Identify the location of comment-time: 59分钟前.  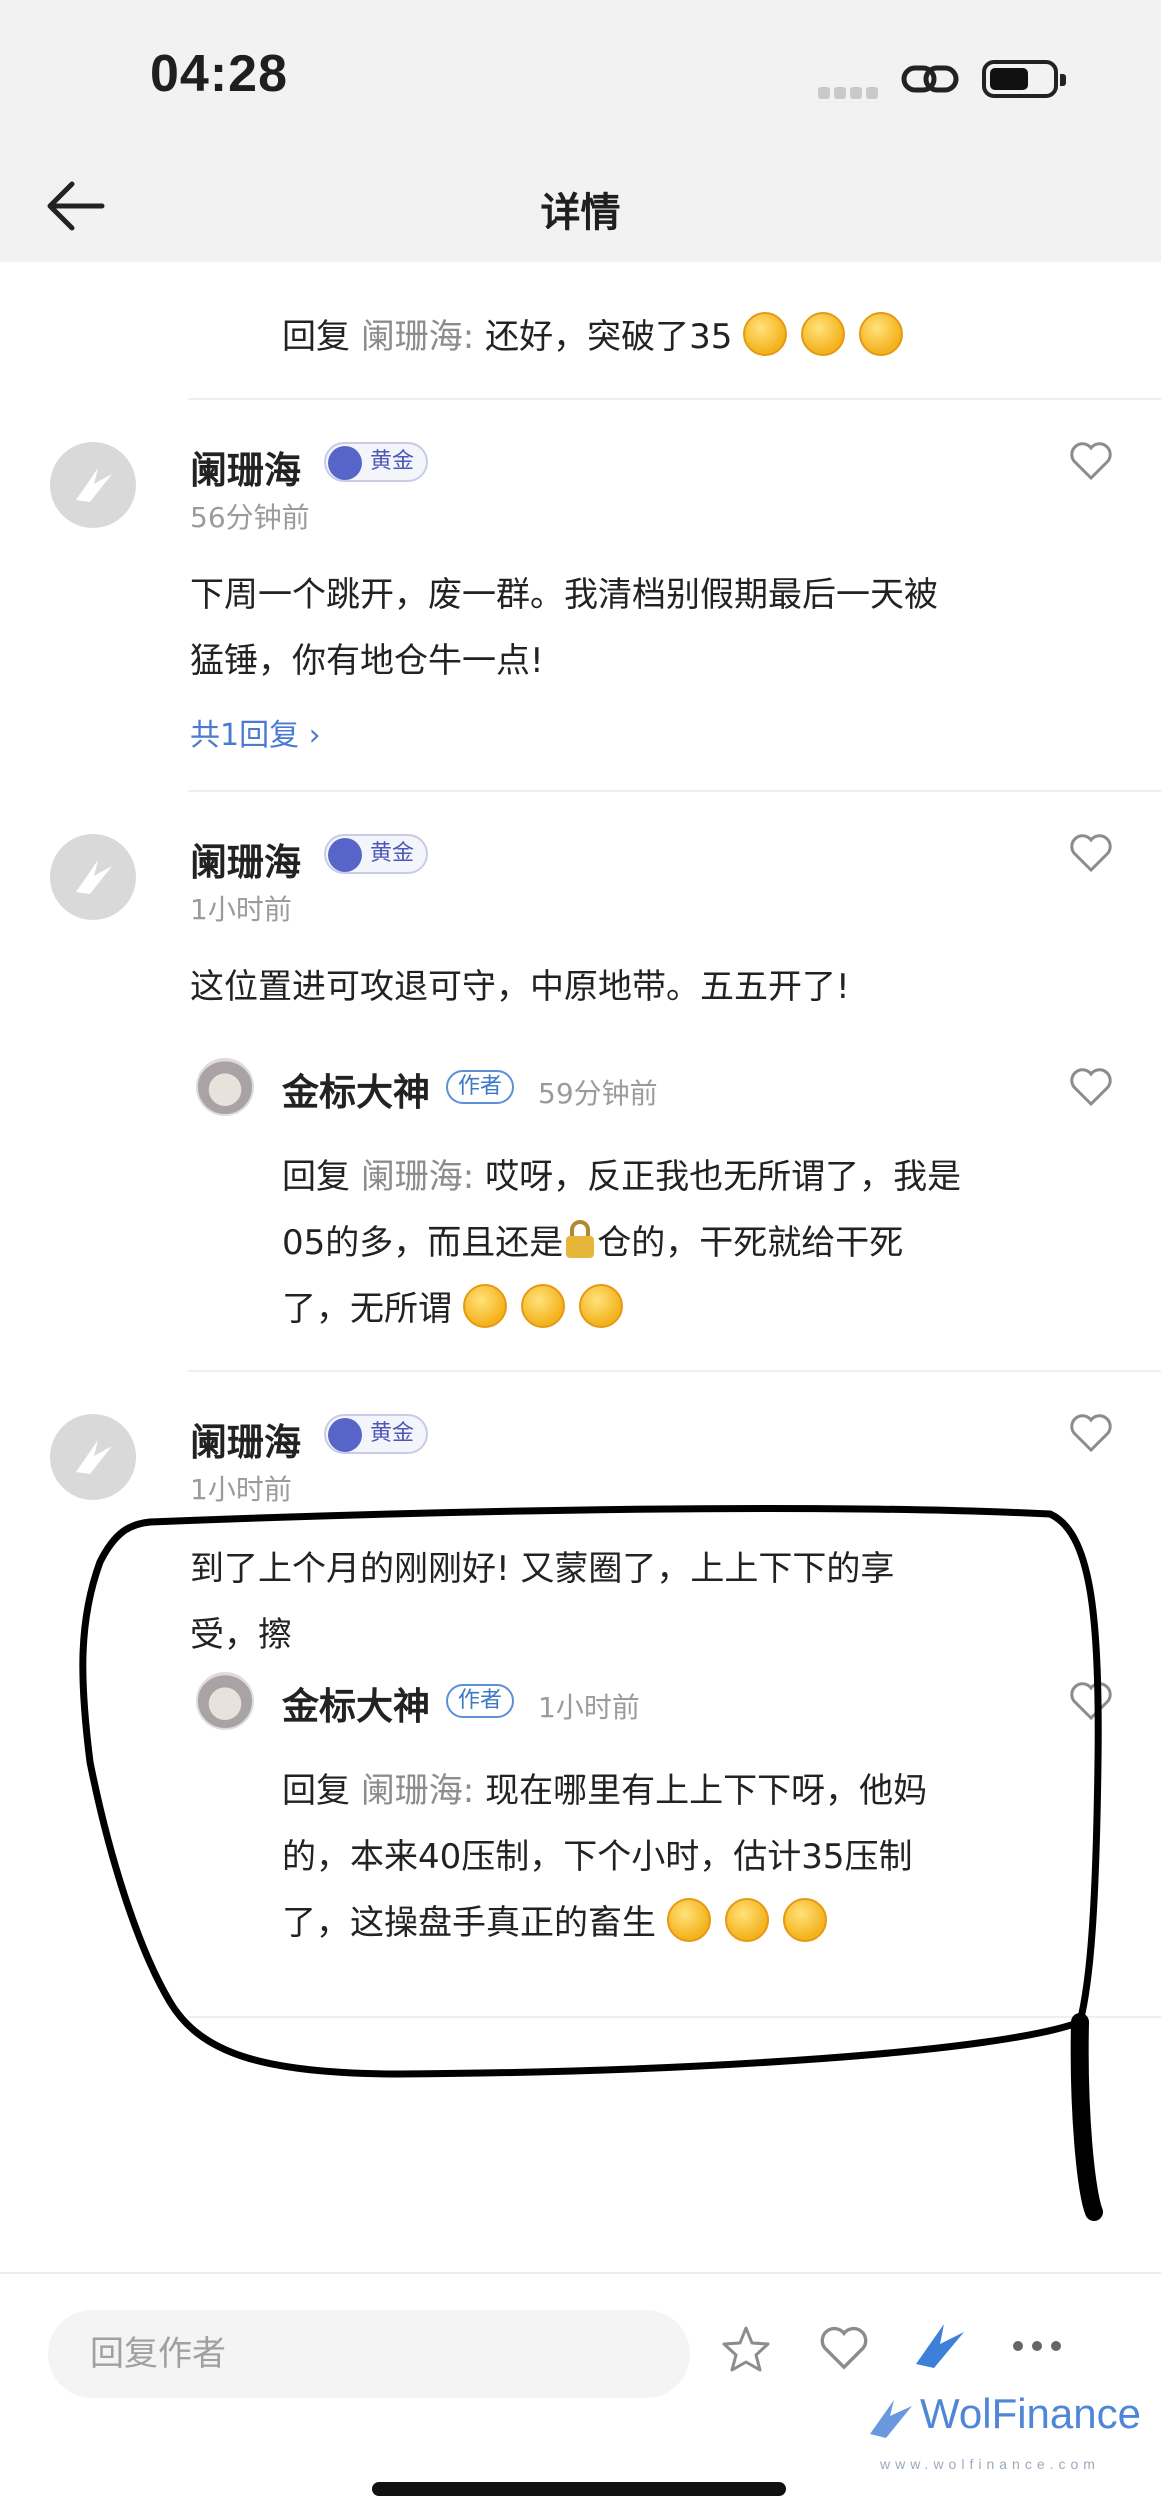
(598, 1093).